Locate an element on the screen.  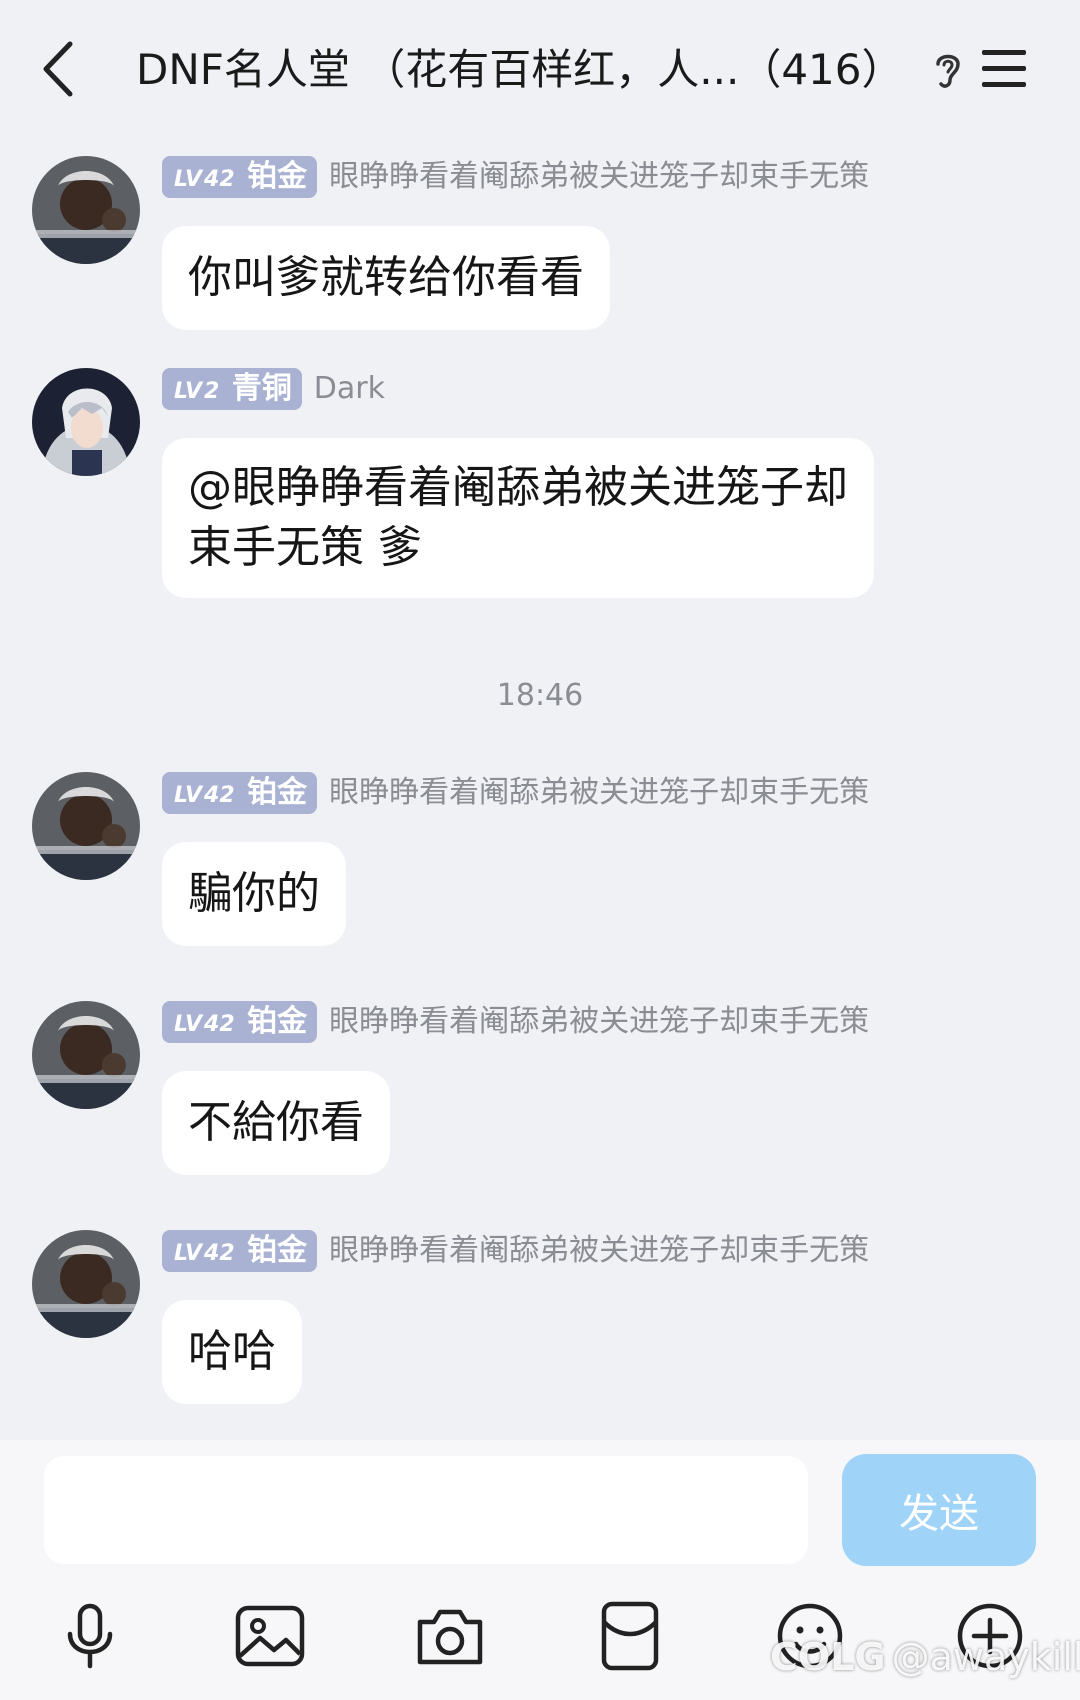
message-bubble: 不給你看 is located at coordinates (276, 1123).